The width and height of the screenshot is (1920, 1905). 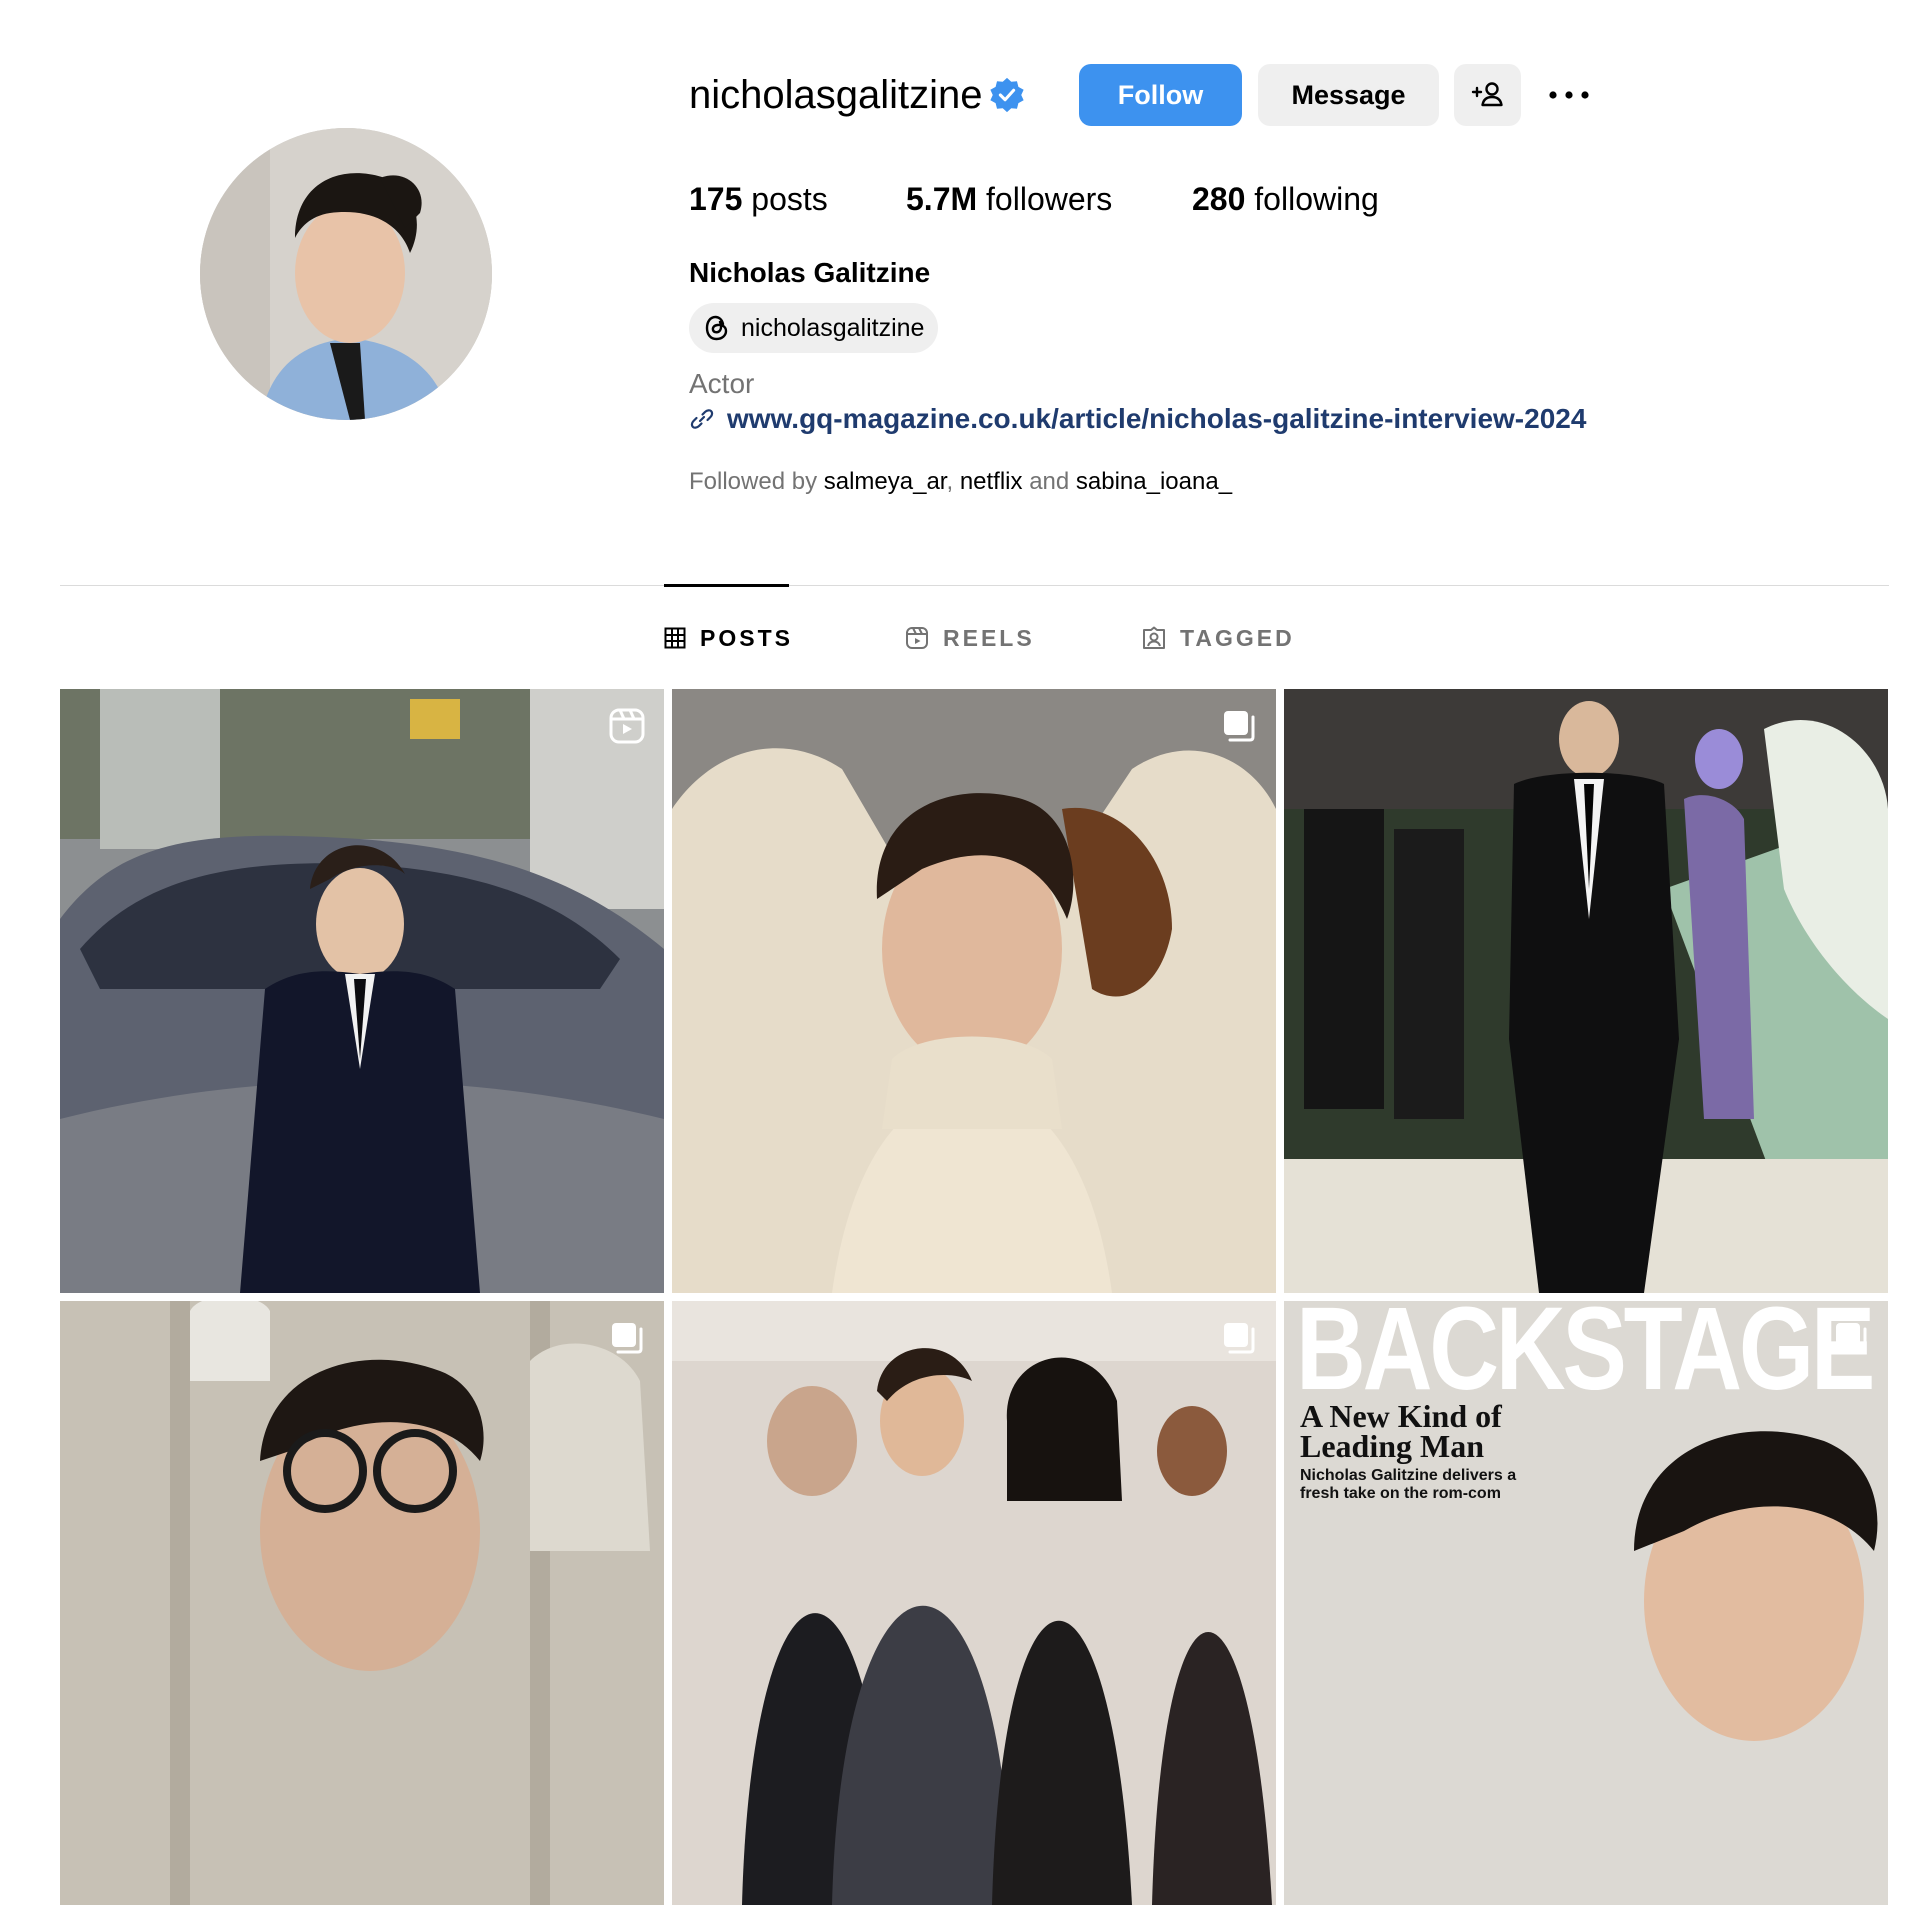 I want to click on followed-by-user: netflix, so click(x=991, y=481).